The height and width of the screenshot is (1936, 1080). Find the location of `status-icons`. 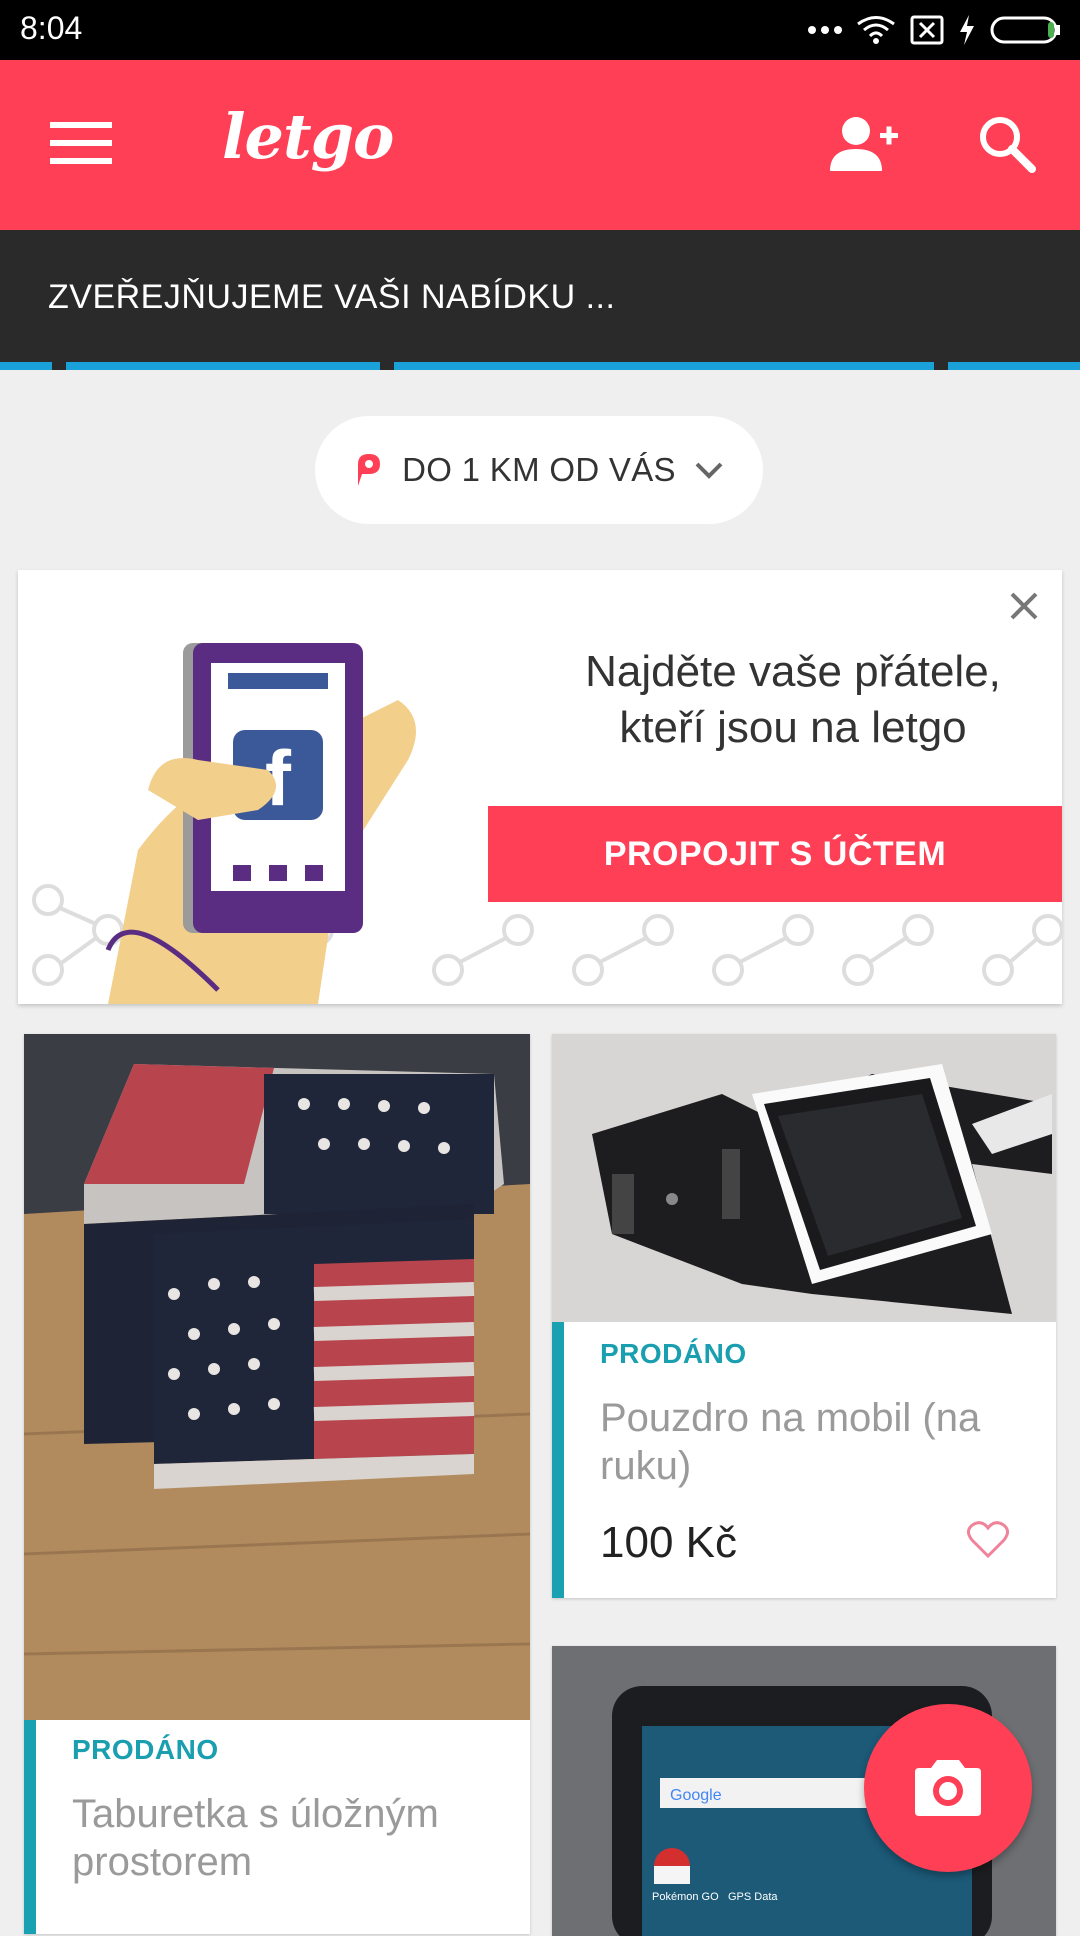

status-icons is located at coordinates (935, 30).